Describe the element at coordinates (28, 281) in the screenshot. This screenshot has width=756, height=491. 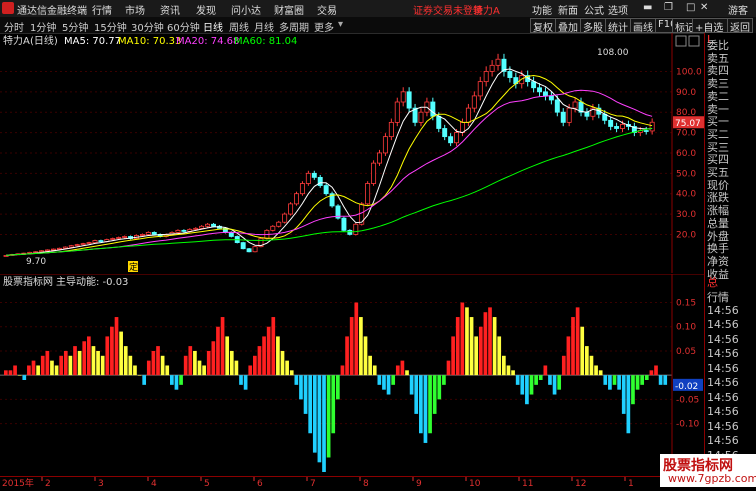
I see `indicator-name: 股票指标网` at that location.